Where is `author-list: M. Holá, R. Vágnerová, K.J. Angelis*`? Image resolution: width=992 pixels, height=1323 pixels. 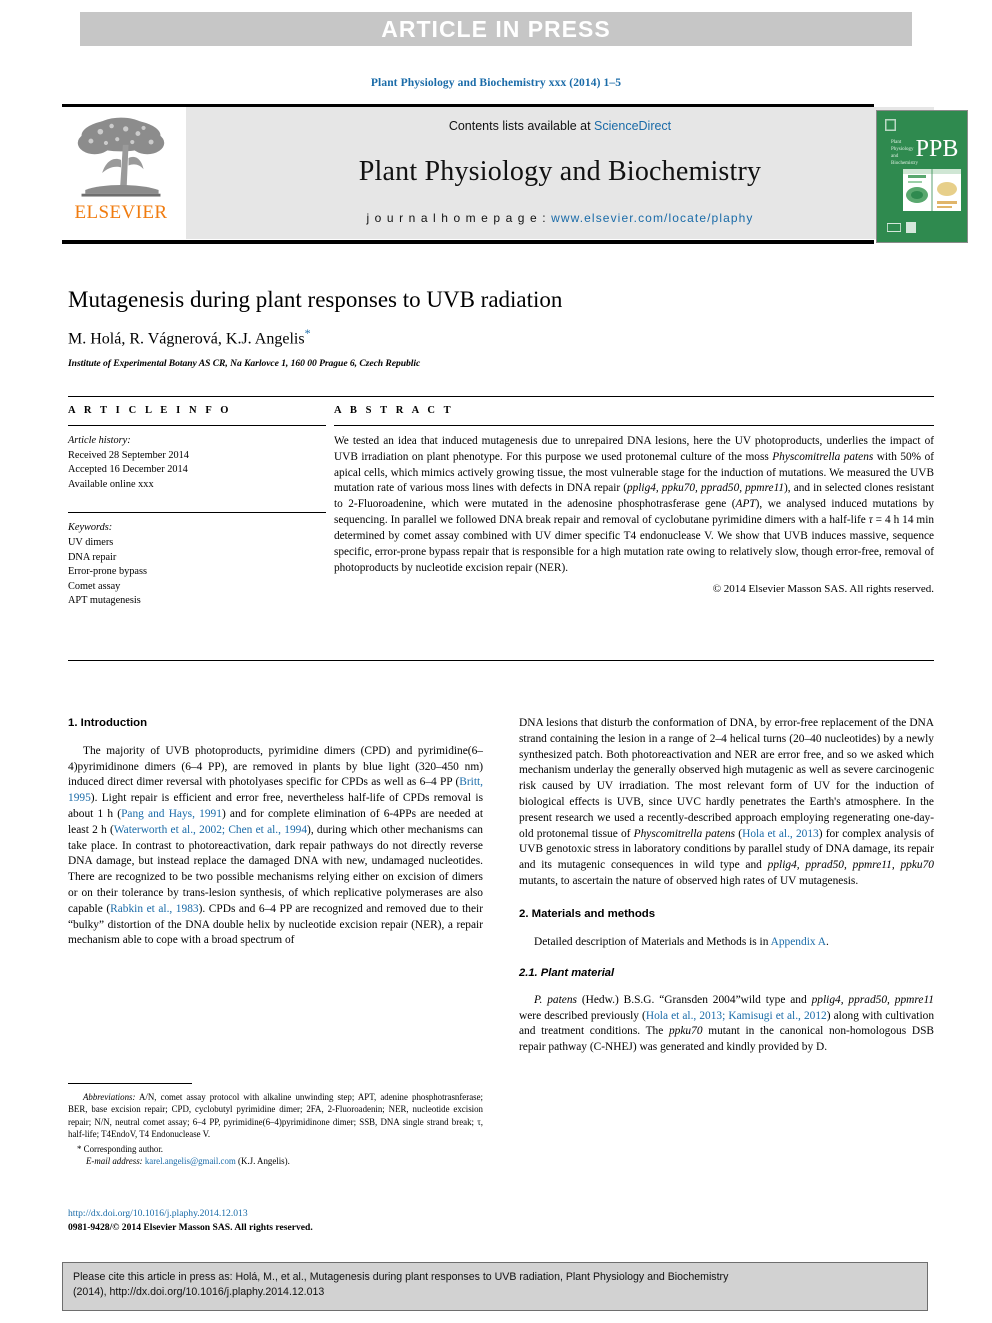 author-list: M. Holá, R. Vágnerová, K.J. Angelis* is located at coordinates (498, 337).